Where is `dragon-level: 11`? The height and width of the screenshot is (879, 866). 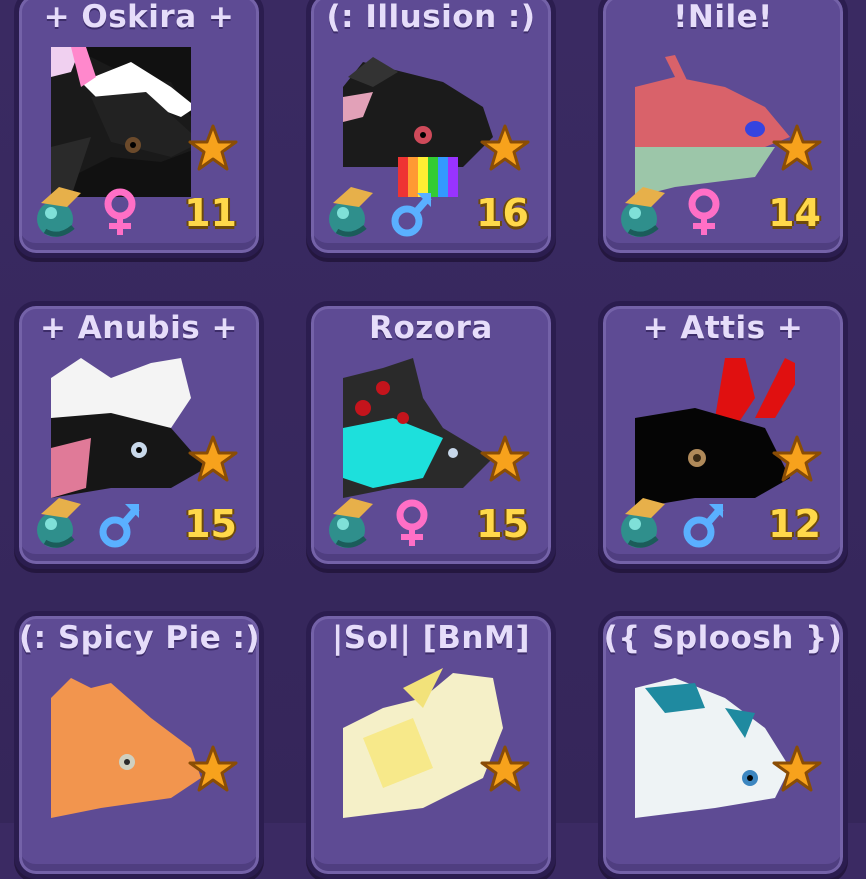
dragon-level: 11 is located at coordinates (210, 213).